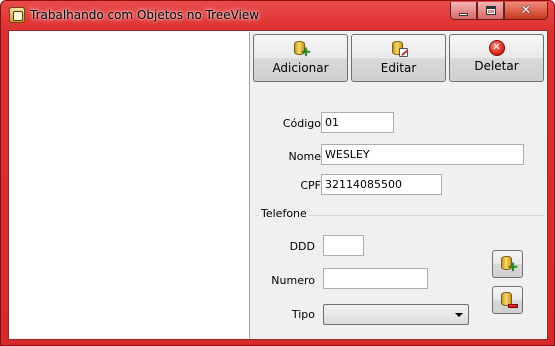  I want to click on delete-button-label: Deletar, so click(496, 66).